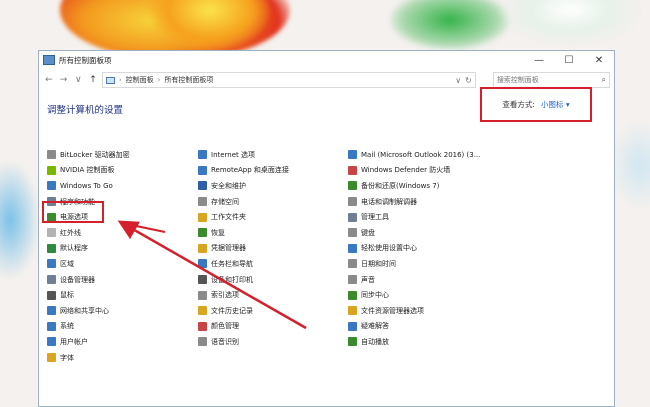 This screenshot has width=650, height=407. I want to click on control-panel-item: NVIDIA 控制面板, so click(88, 171).